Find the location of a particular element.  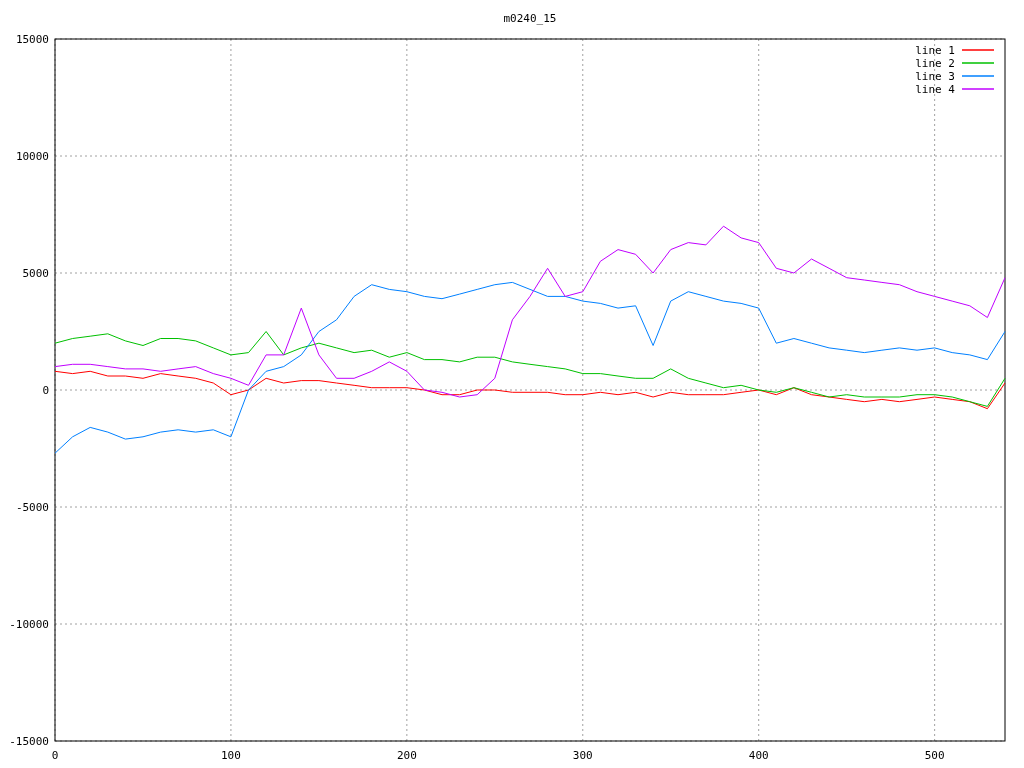

legend-label: line 1 is located at coordinates (935, 50).